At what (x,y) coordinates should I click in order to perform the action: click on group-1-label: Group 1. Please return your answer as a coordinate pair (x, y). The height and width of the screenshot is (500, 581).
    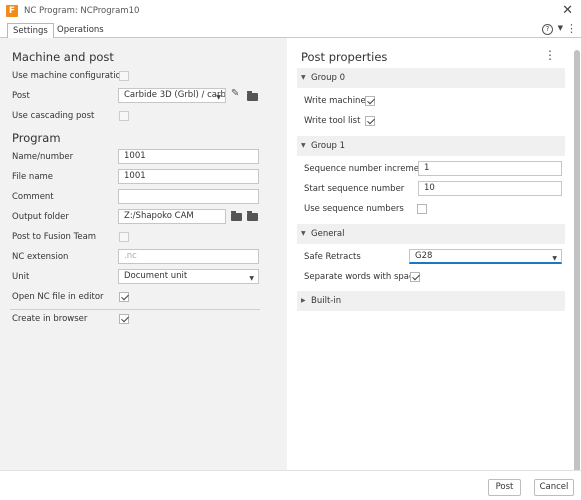
    Looking at the image, I should click on (328, 146).